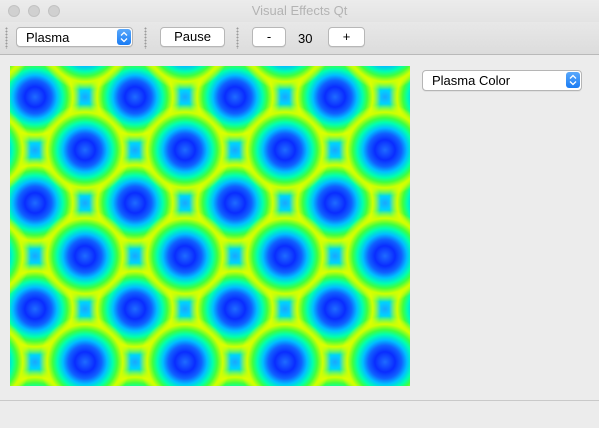  I want to click on increase-button: +, so click(346, 37).